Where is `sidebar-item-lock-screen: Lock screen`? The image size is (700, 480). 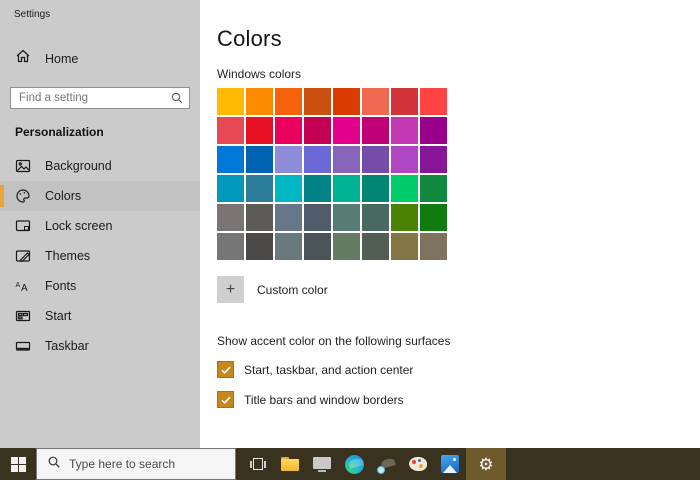
sidebar-item-lock-screen: Lock screen is located at coordinates (100, 226).